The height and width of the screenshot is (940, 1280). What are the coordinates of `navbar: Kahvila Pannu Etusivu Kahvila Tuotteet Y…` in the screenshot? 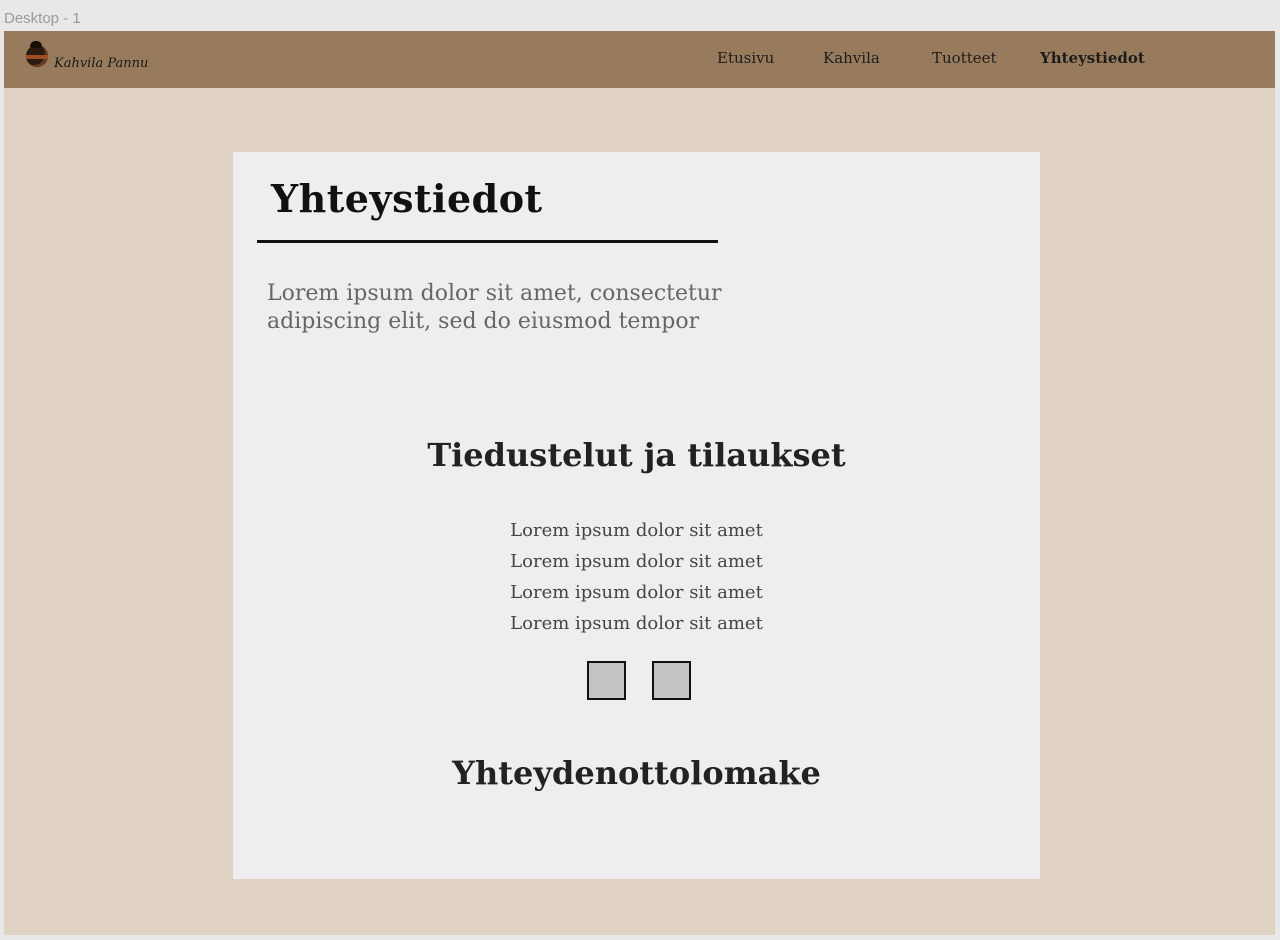 It's located at (639, 59).